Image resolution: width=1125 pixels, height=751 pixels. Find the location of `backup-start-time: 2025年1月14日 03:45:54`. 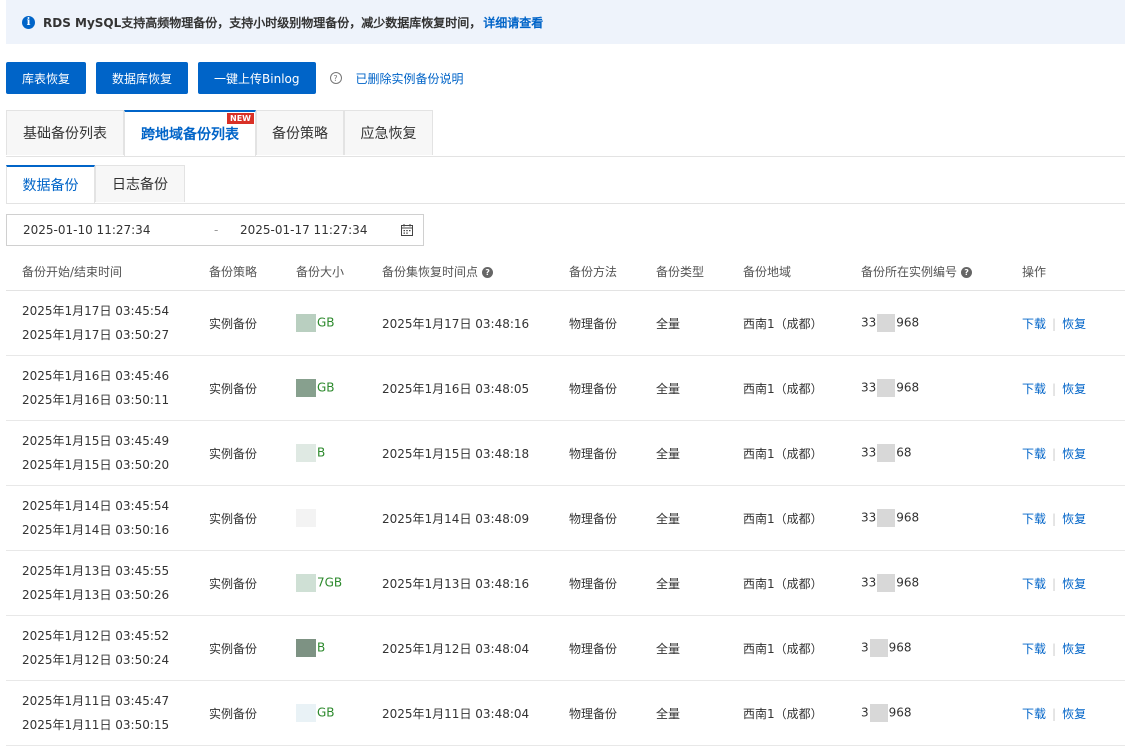

backup-start-time: 2025年1月14日 03:45:54 is located at coordinates (96, 506).